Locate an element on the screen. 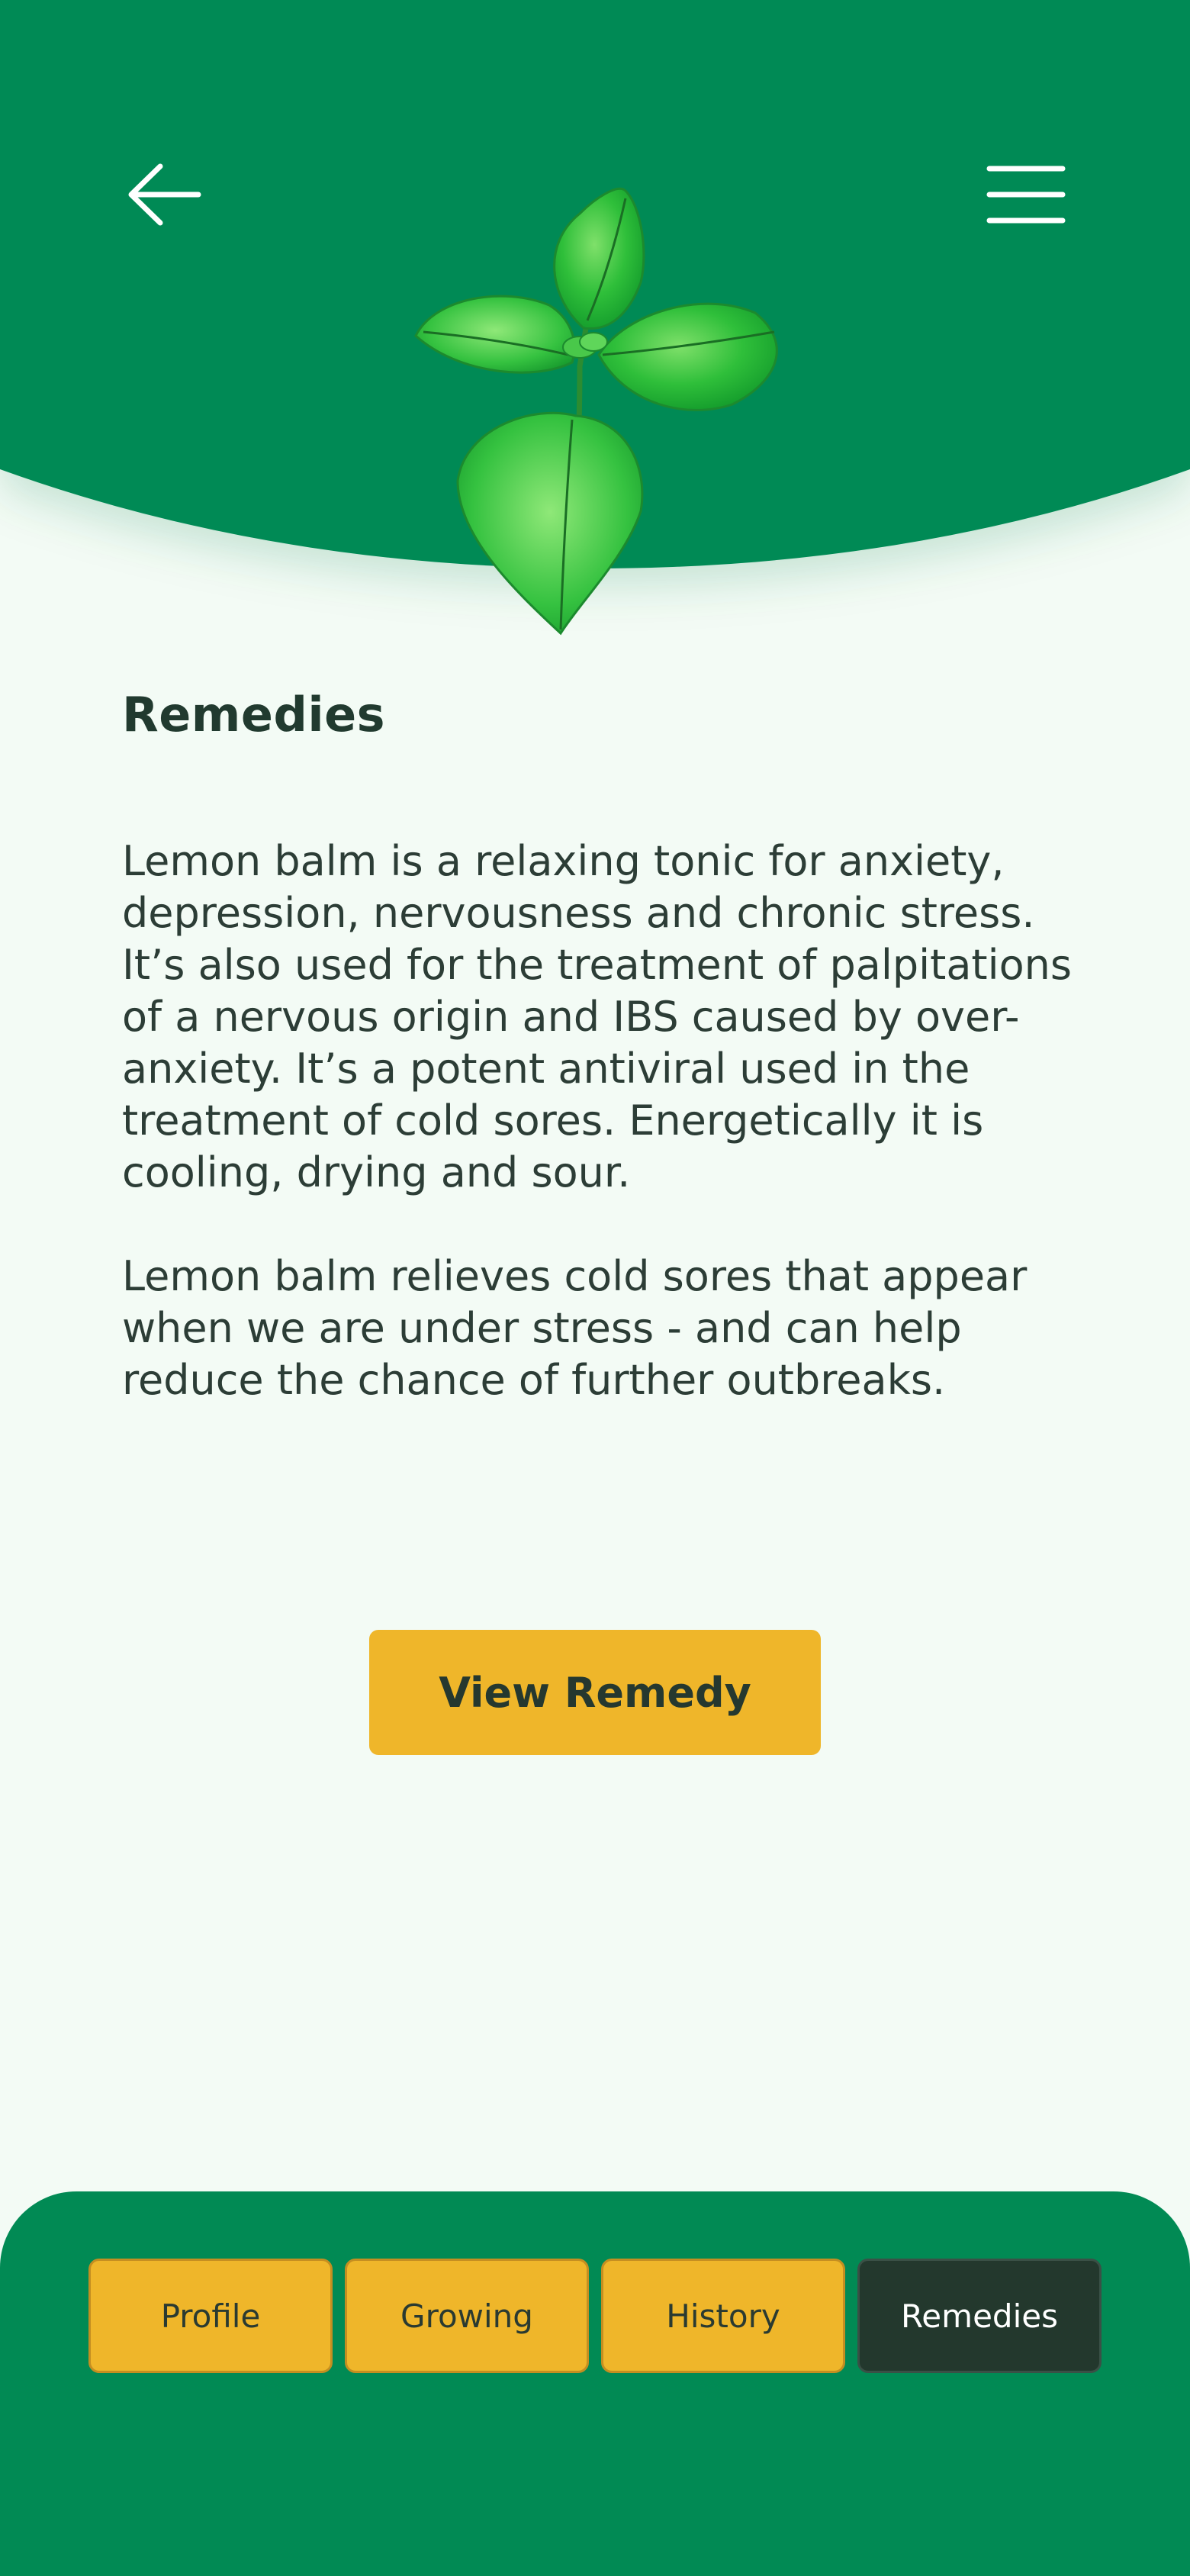 This screenshot has height=2576, width=1190. tab-history: History is located at coordinates (723, 2316).